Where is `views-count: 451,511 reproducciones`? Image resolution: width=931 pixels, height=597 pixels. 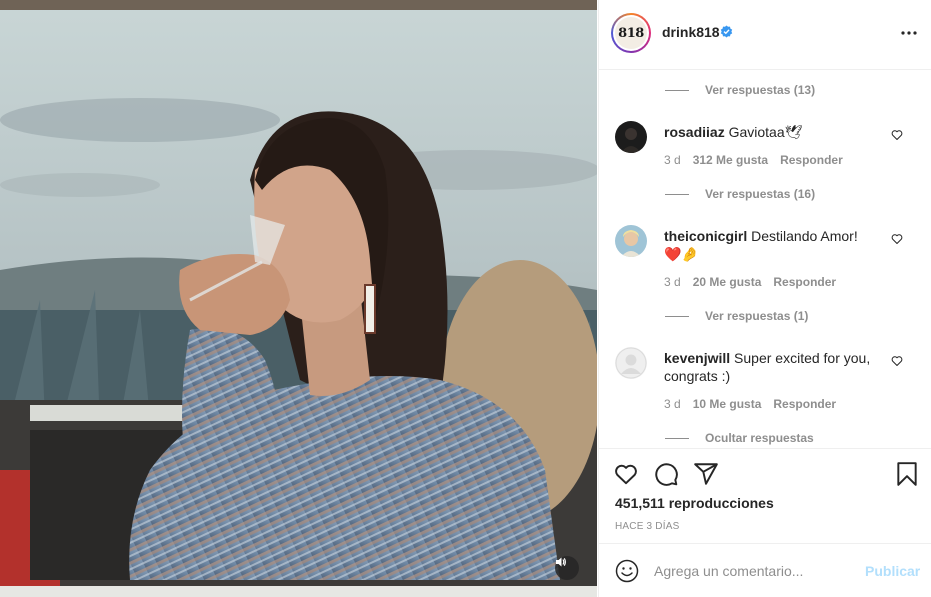
views-count: 451,511 reproducciones is located at coordinates (694, 503).